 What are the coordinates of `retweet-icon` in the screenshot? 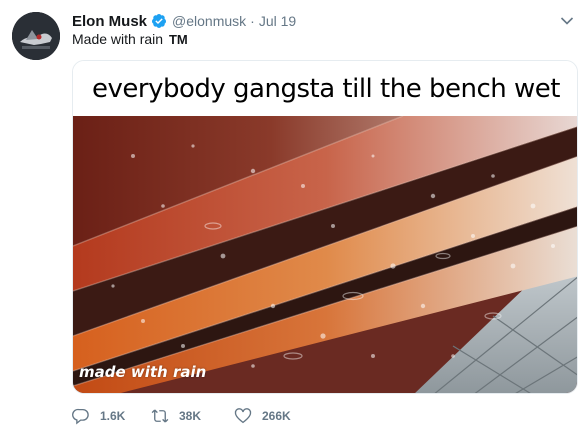 It's located at (160, 416).